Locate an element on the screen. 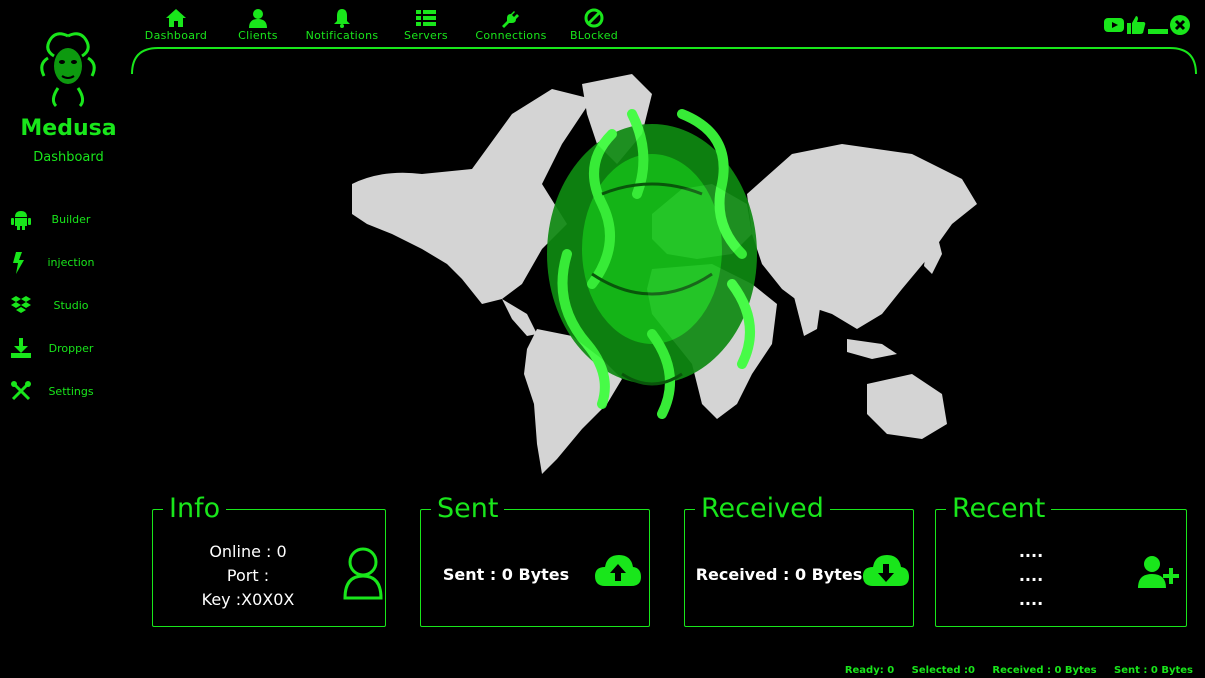  received-value: Received : 0 Bytes is located at coordinates (779, 574).